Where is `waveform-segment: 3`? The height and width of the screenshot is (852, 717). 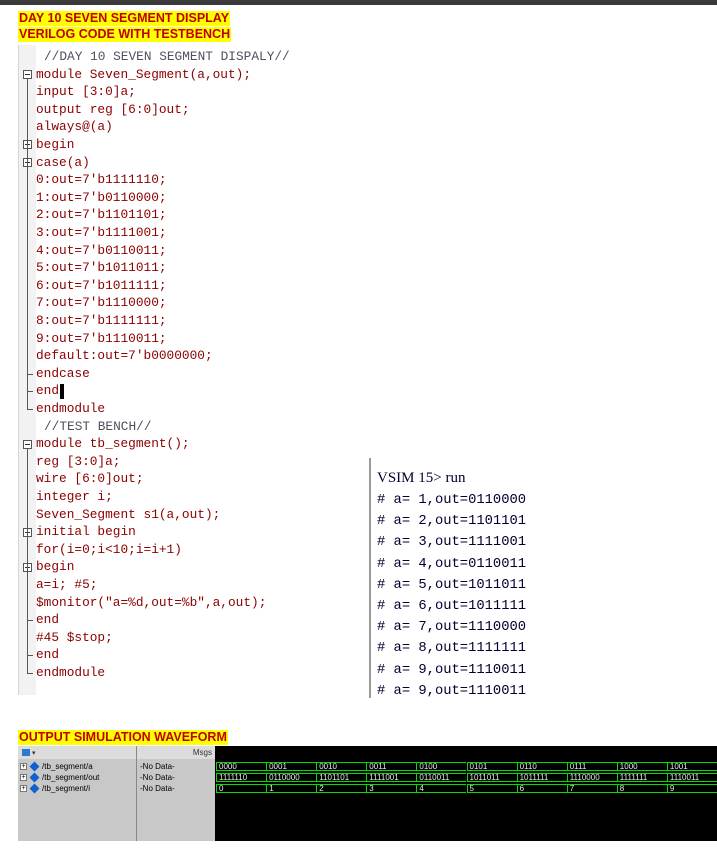 waveform-segment: 3 is located at coordinates (391, 788).